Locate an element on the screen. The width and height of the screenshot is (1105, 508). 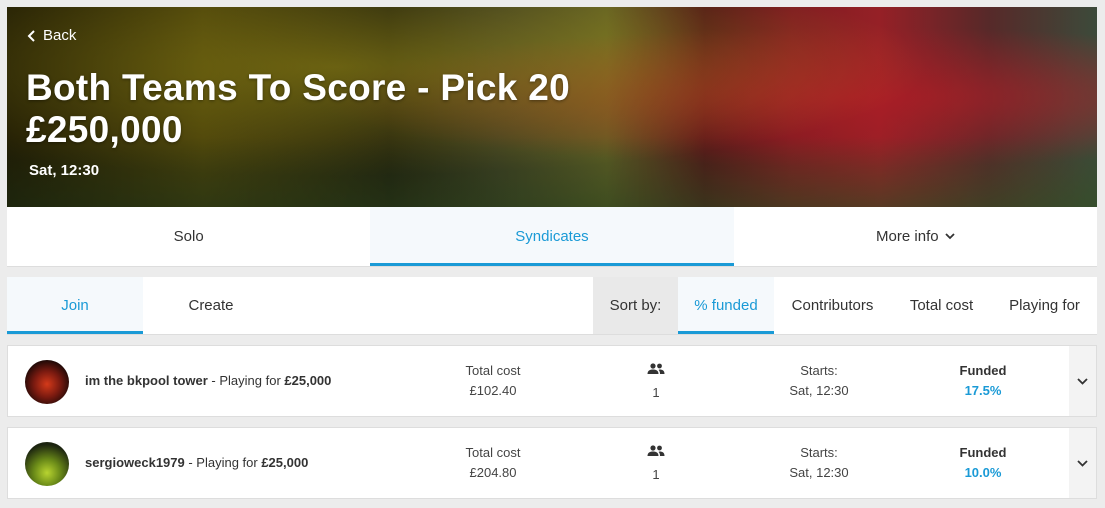
page-title-line1: Both Teams To Score - Pick 20 is located at coordinates (298, 87).